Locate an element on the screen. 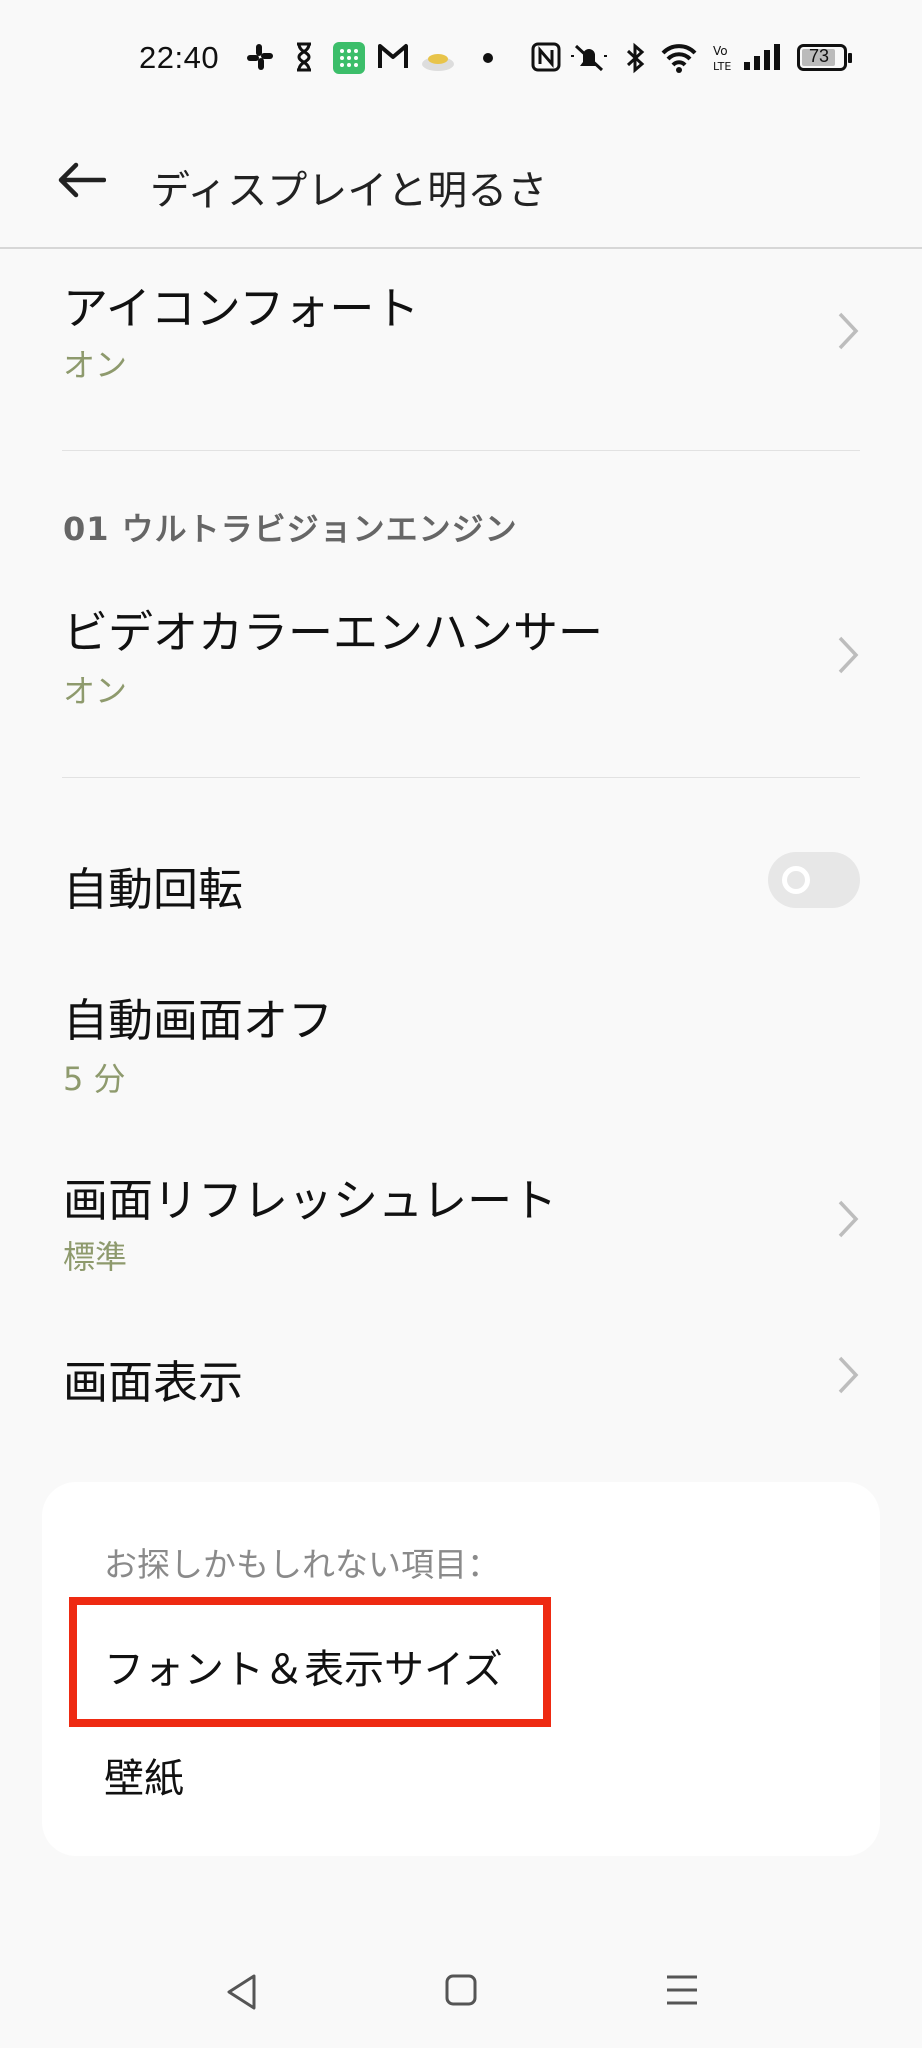 The width and height of the screenshot is (922, 2048). volte-icon: Vo LTE is located at coordinates (722, 58).